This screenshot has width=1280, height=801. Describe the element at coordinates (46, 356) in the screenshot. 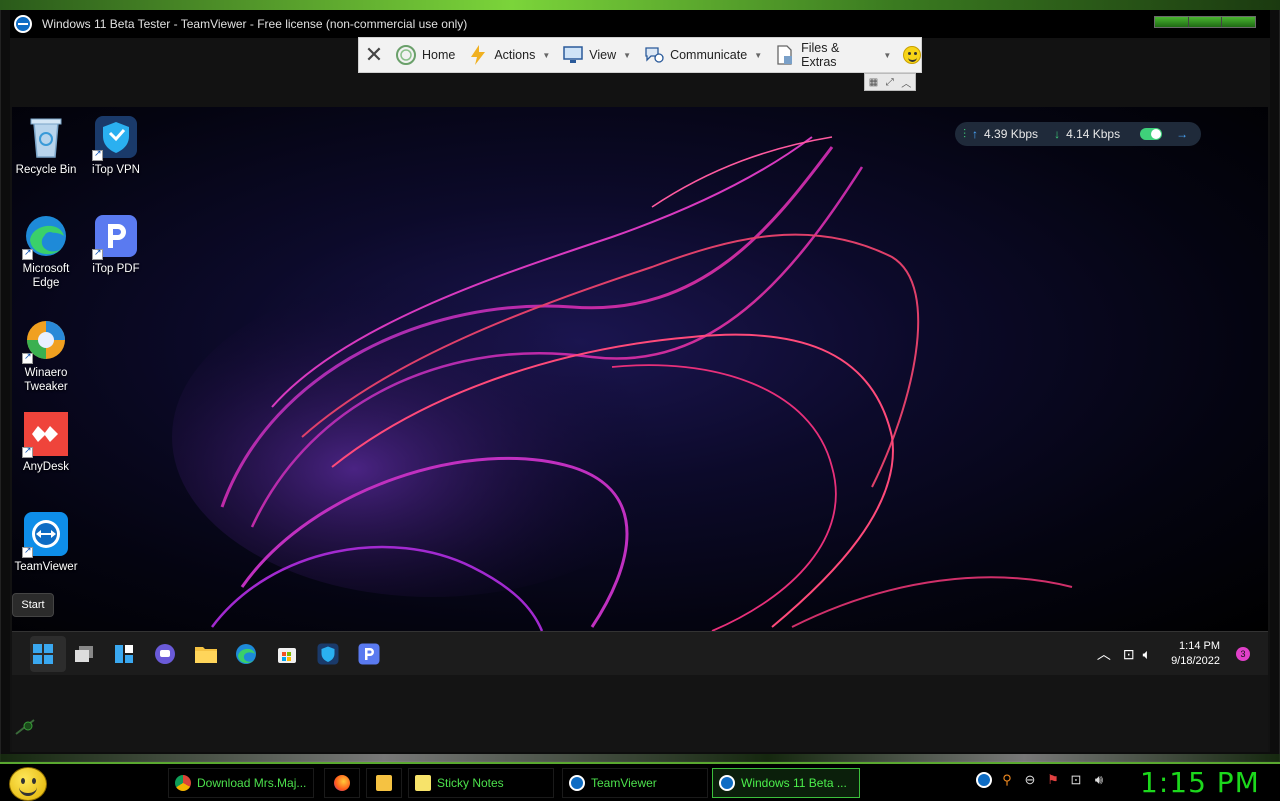

I see `desktop-icon-winaero-tweaker: Winaero Tweaker` at that location.